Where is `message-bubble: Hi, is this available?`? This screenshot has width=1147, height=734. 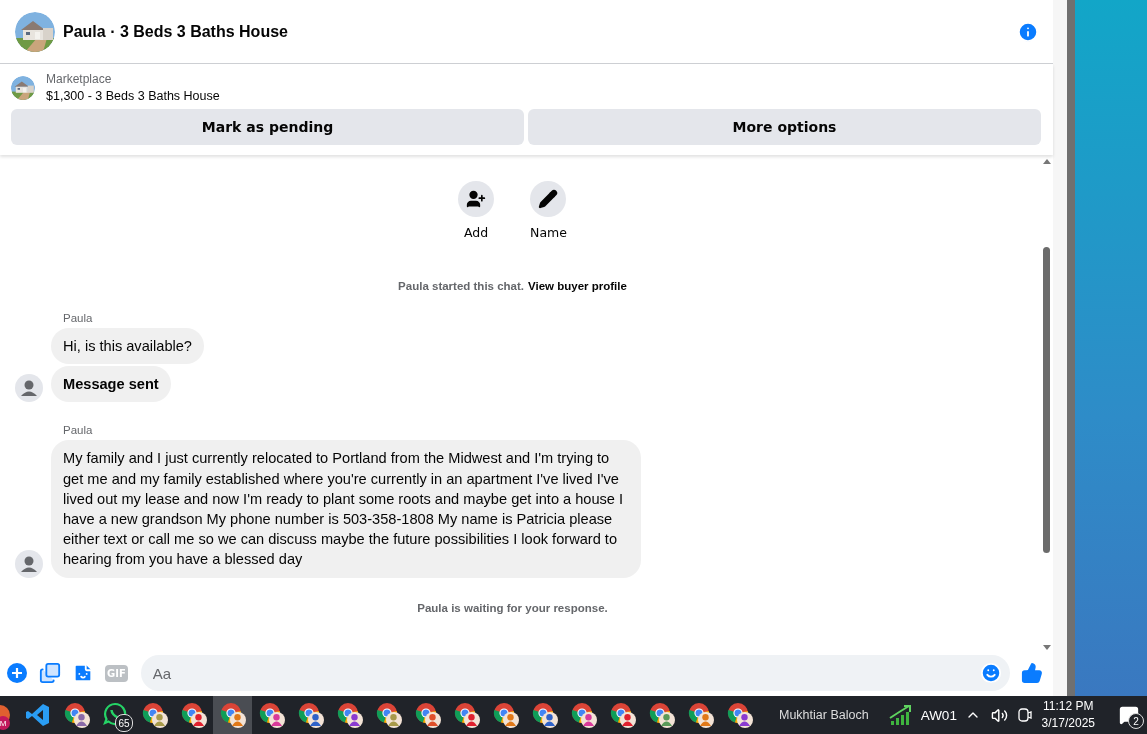
message-bubble: Hi, is this available? is located at coordinates (127, 346).